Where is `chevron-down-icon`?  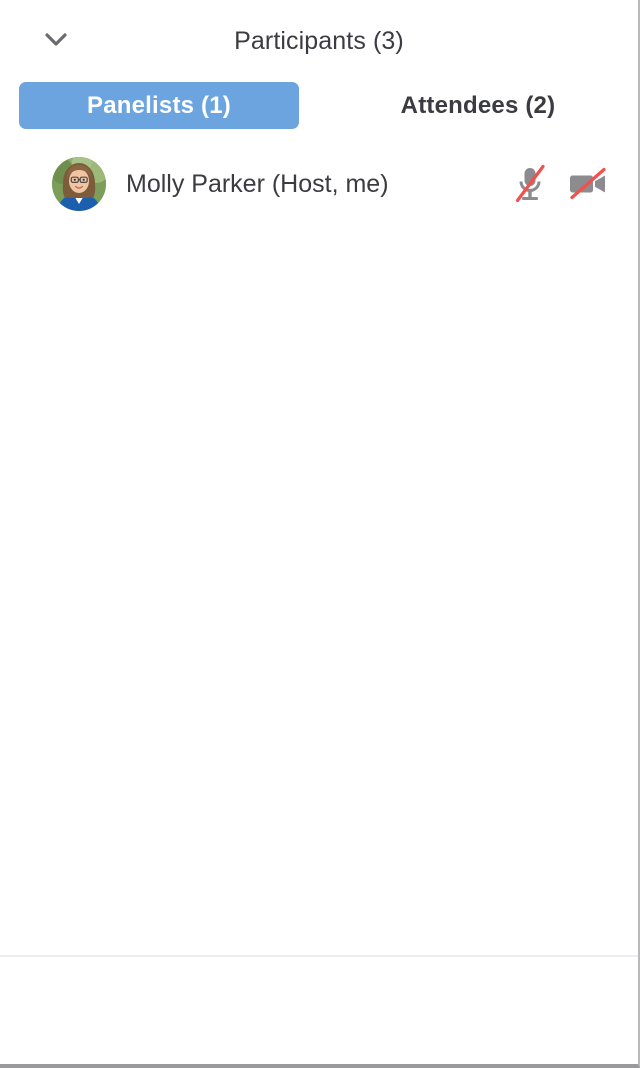
chevron-down-icon is located at coordinates (56, 41).